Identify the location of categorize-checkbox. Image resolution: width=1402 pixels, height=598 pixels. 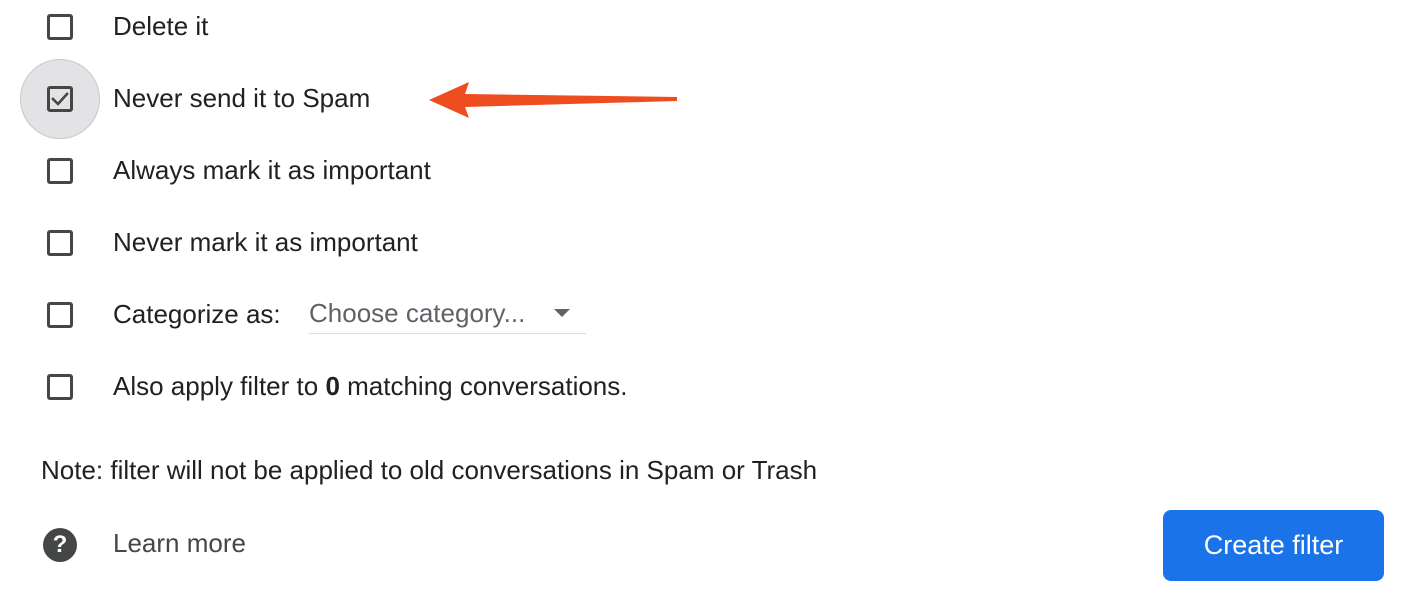
(60, 315).